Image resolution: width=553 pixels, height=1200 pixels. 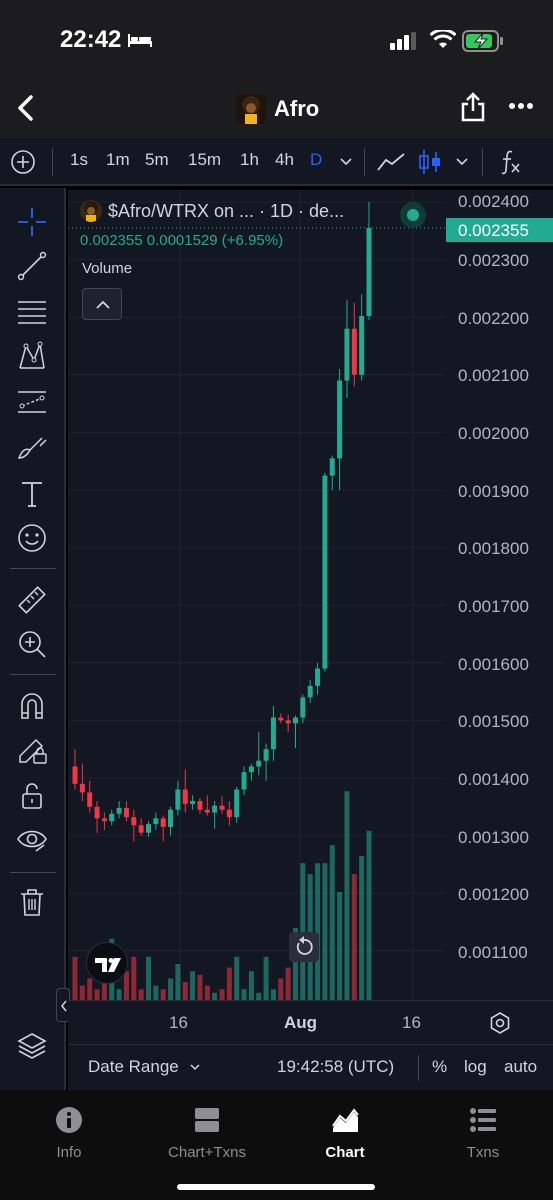 I want to click on price-axis-label: 0.002300, so click(x=493, y=260).